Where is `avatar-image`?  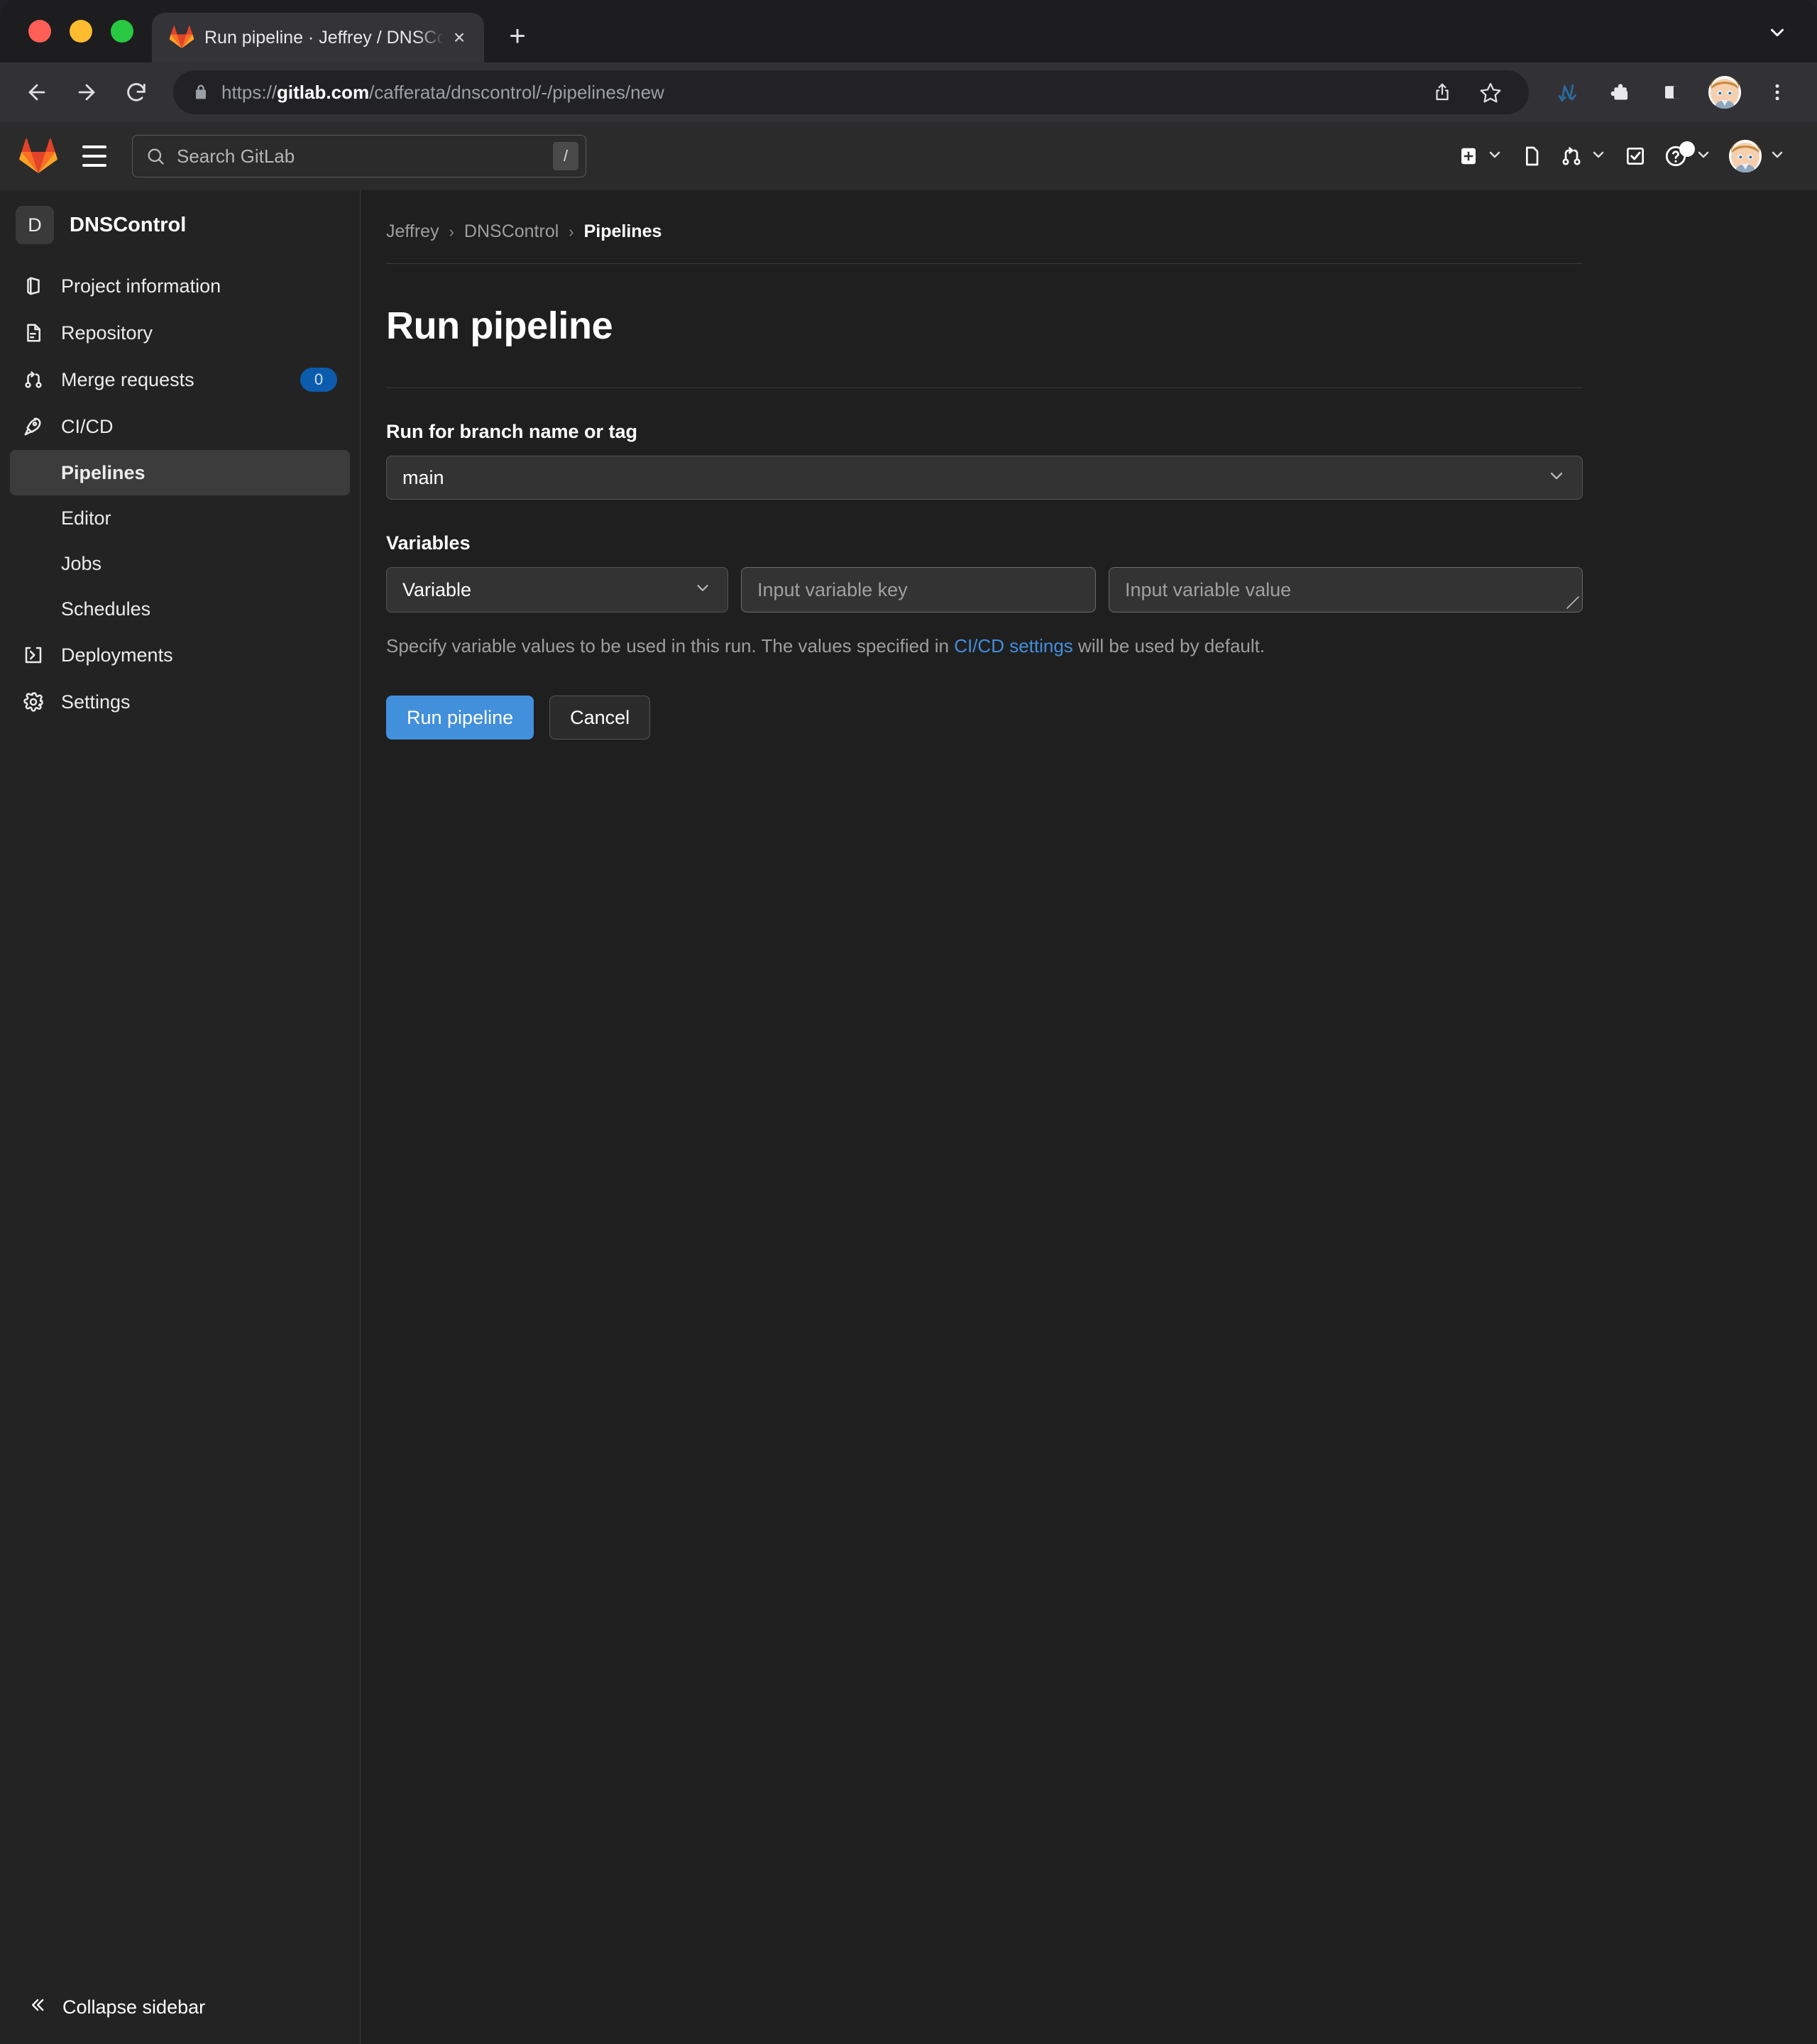
avatar-image is located at coordinates (1725, 92).